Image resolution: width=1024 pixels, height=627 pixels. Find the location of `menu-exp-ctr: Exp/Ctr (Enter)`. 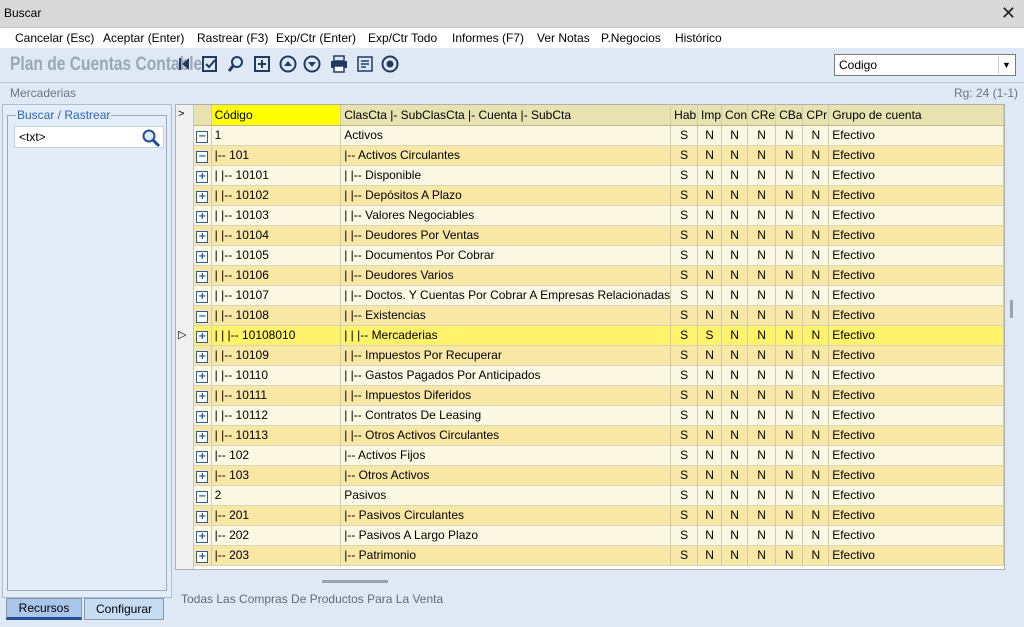

menu-exp-ctr: Exp/Ctr (Enter) is located at coordinates (316, 38).